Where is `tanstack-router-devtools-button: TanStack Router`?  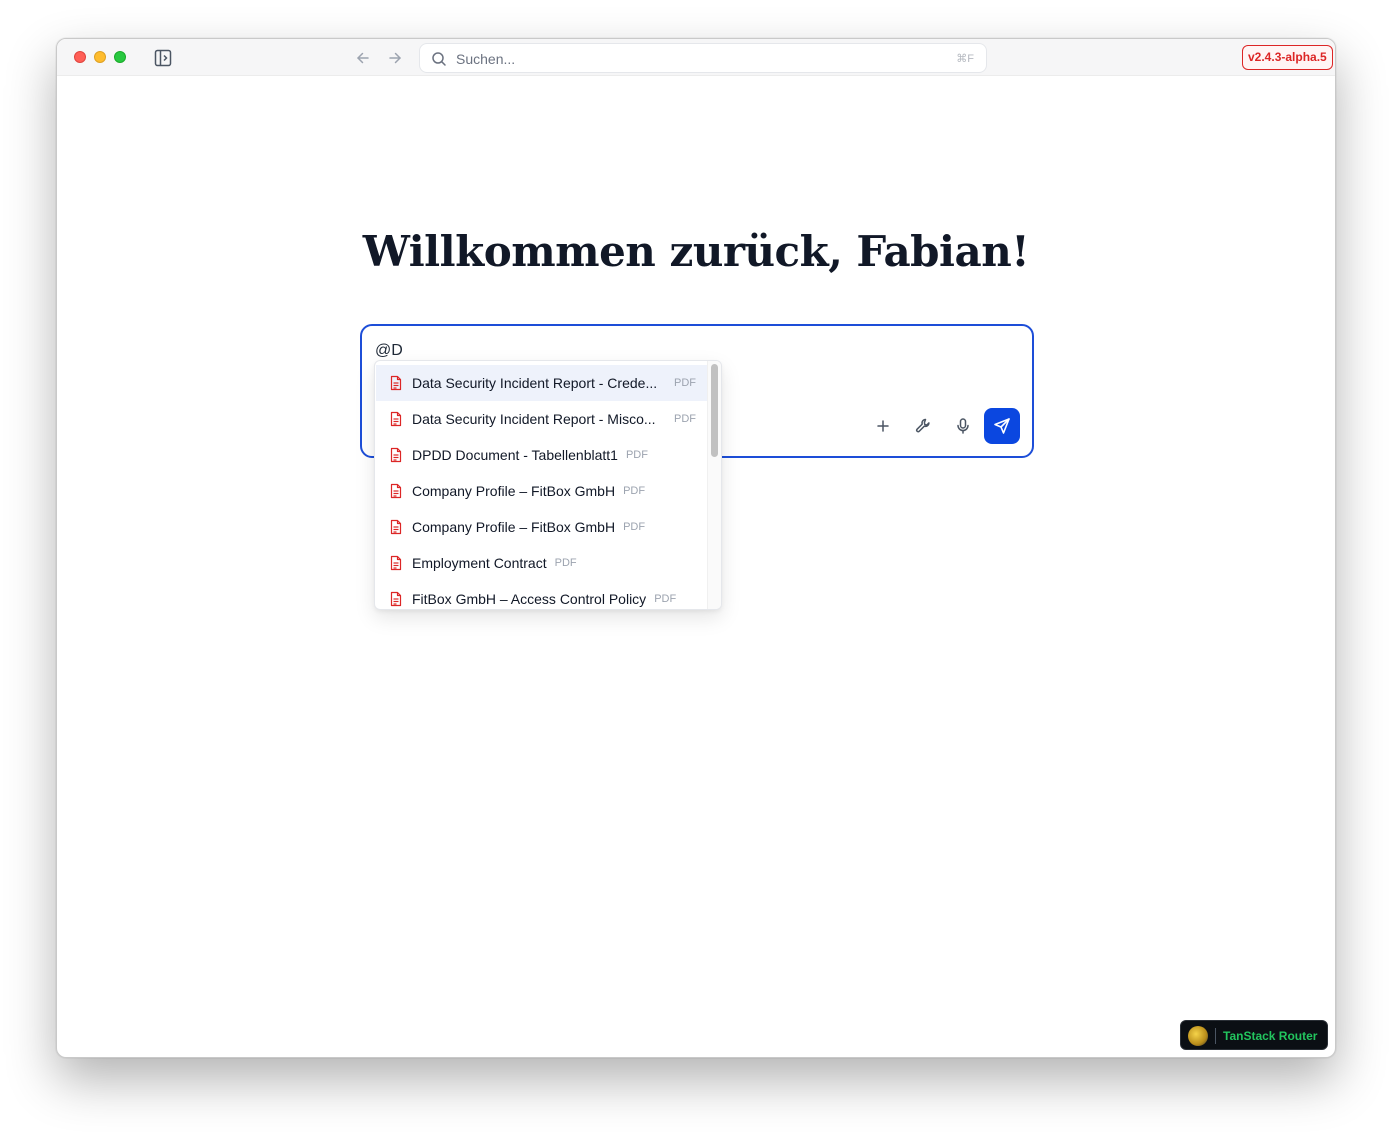
tanstack-router-devtools-button: TanStack Router is located at coordinates (1254, 1035).